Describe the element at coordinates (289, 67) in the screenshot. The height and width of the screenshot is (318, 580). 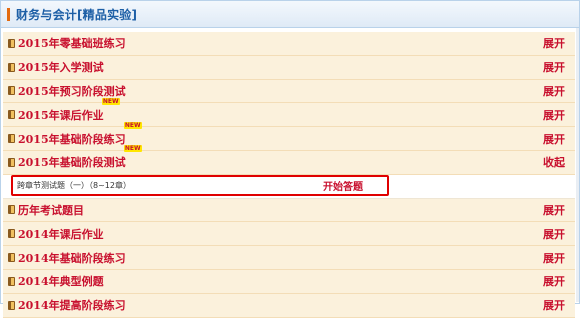
I see `list-item-2015-entrance-test: 2015年入学测试 展开` at that location.